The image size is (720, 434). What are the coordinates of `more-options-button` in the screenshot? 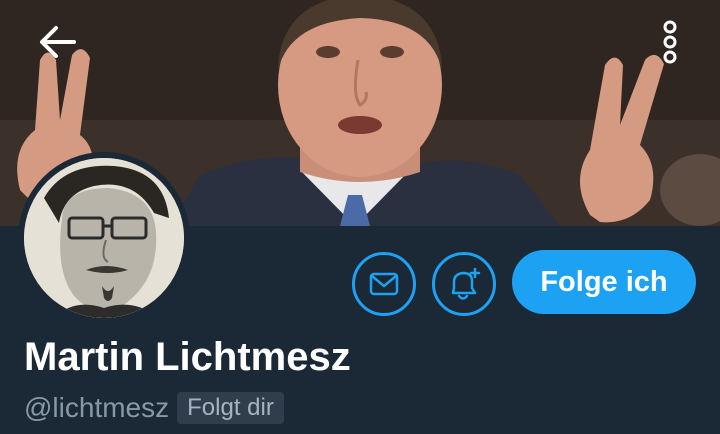 It's located at (670, 42).